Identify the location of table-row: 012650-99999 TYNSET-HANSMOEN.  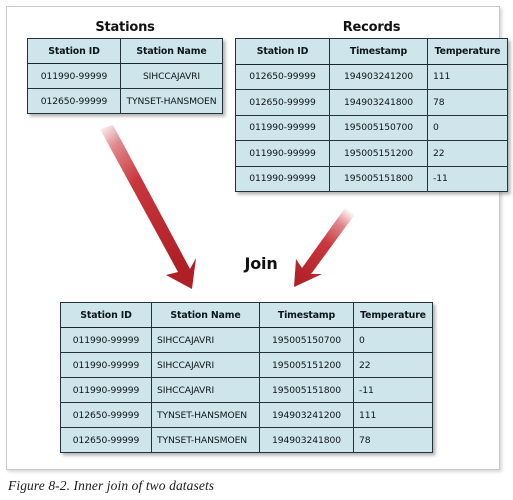
(125, 101).